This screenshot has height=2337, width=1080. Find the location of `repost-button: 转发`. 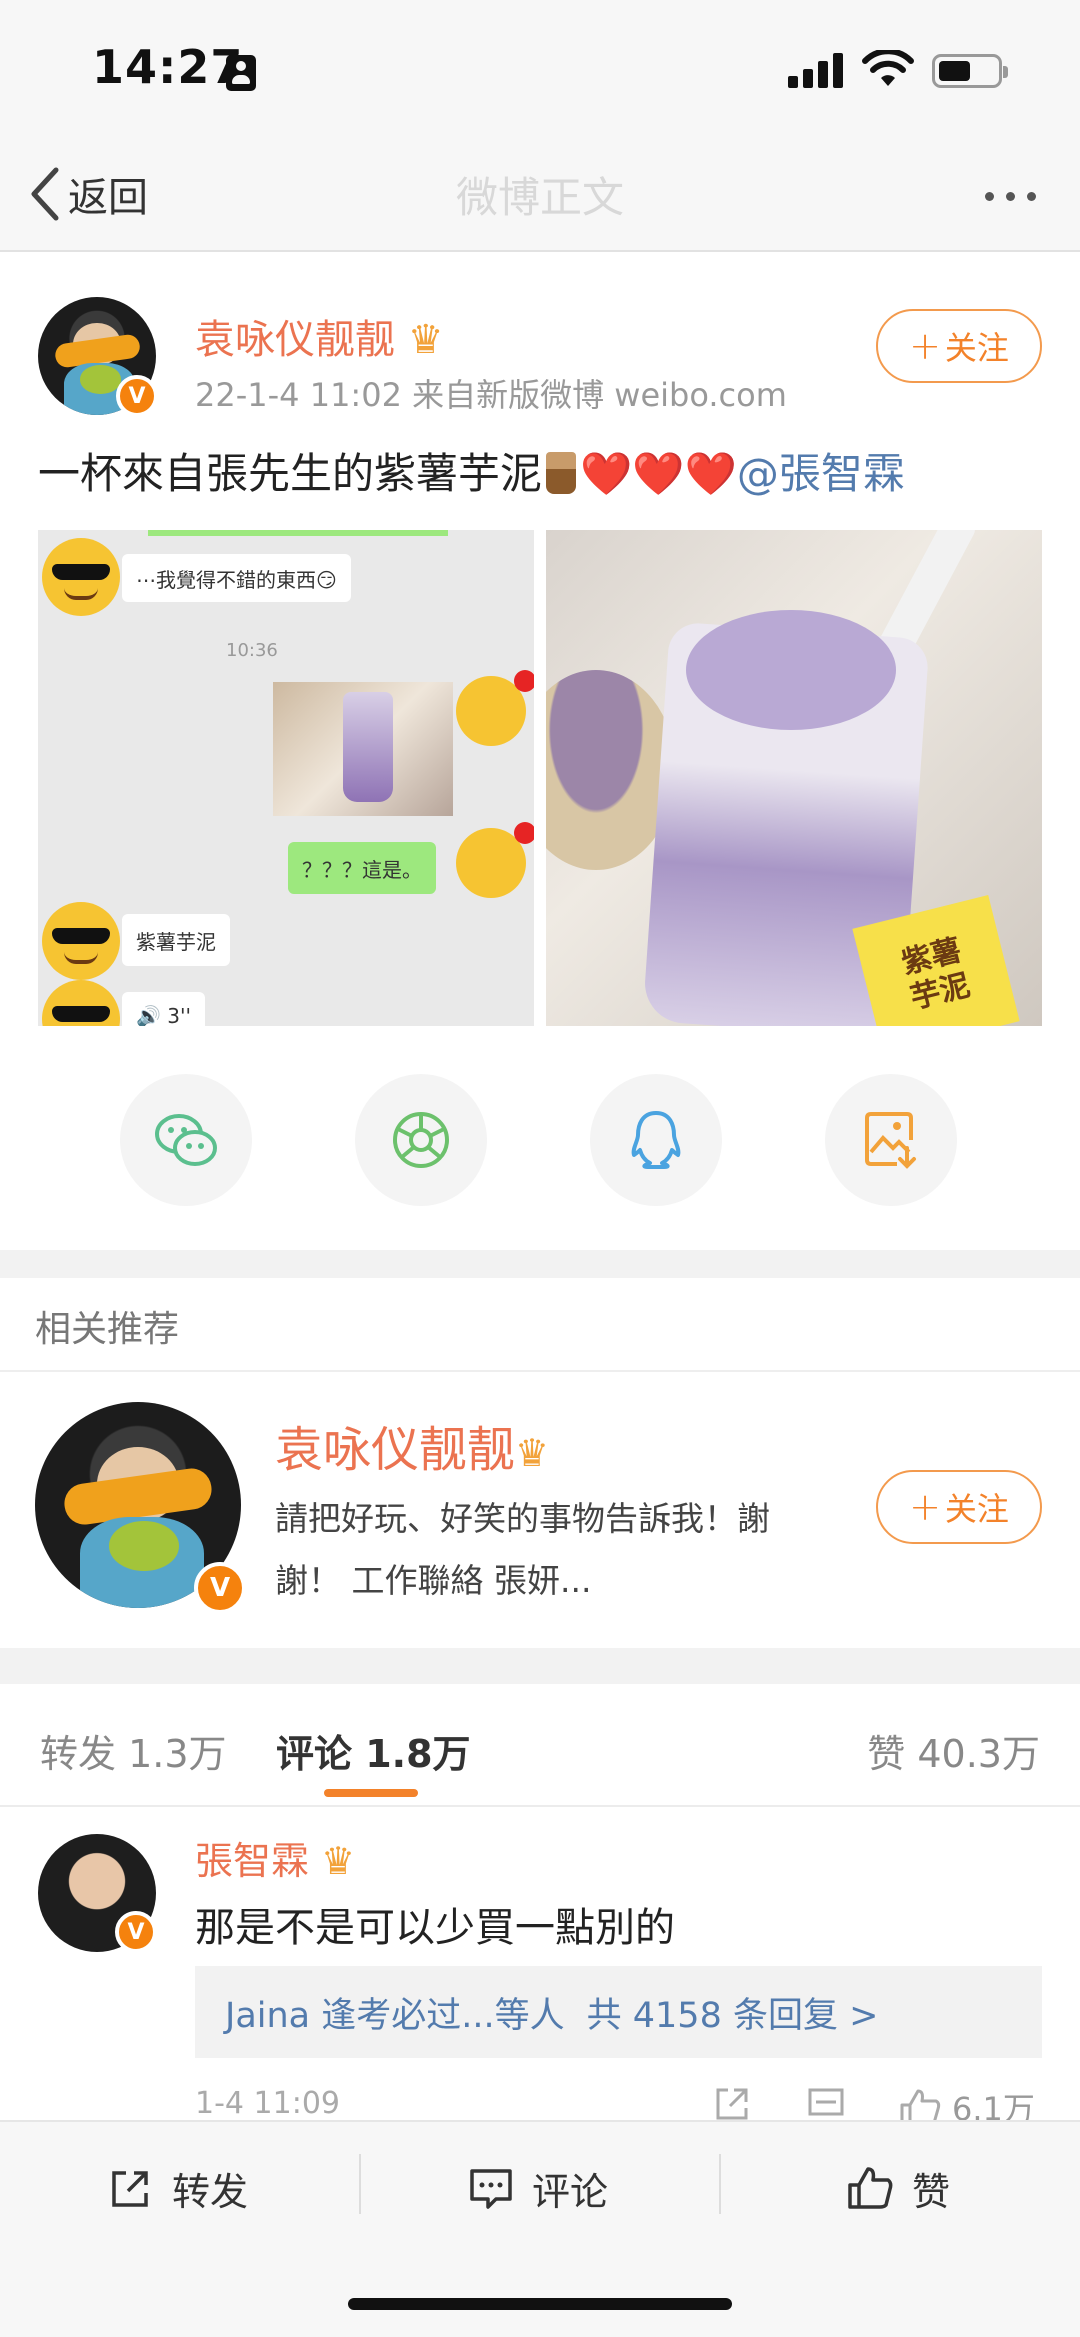

repost-button: 转发 is located at coordinates (178, 2188).